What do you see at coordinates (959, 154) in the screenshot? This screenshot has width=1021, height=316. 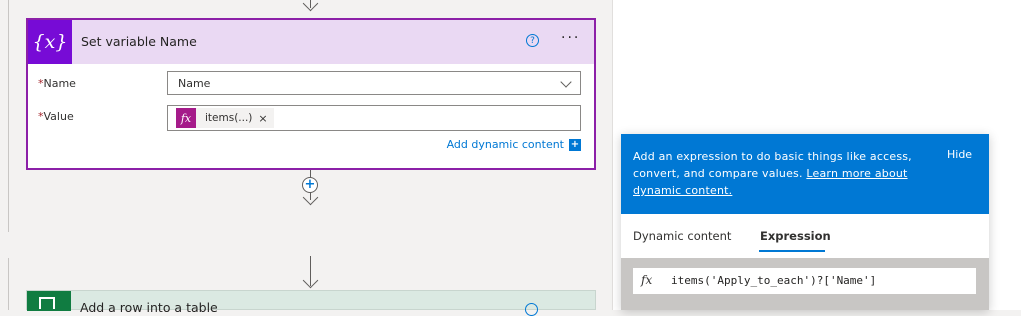 I see `hide-button: Hide` at bounding box center [959, 154].